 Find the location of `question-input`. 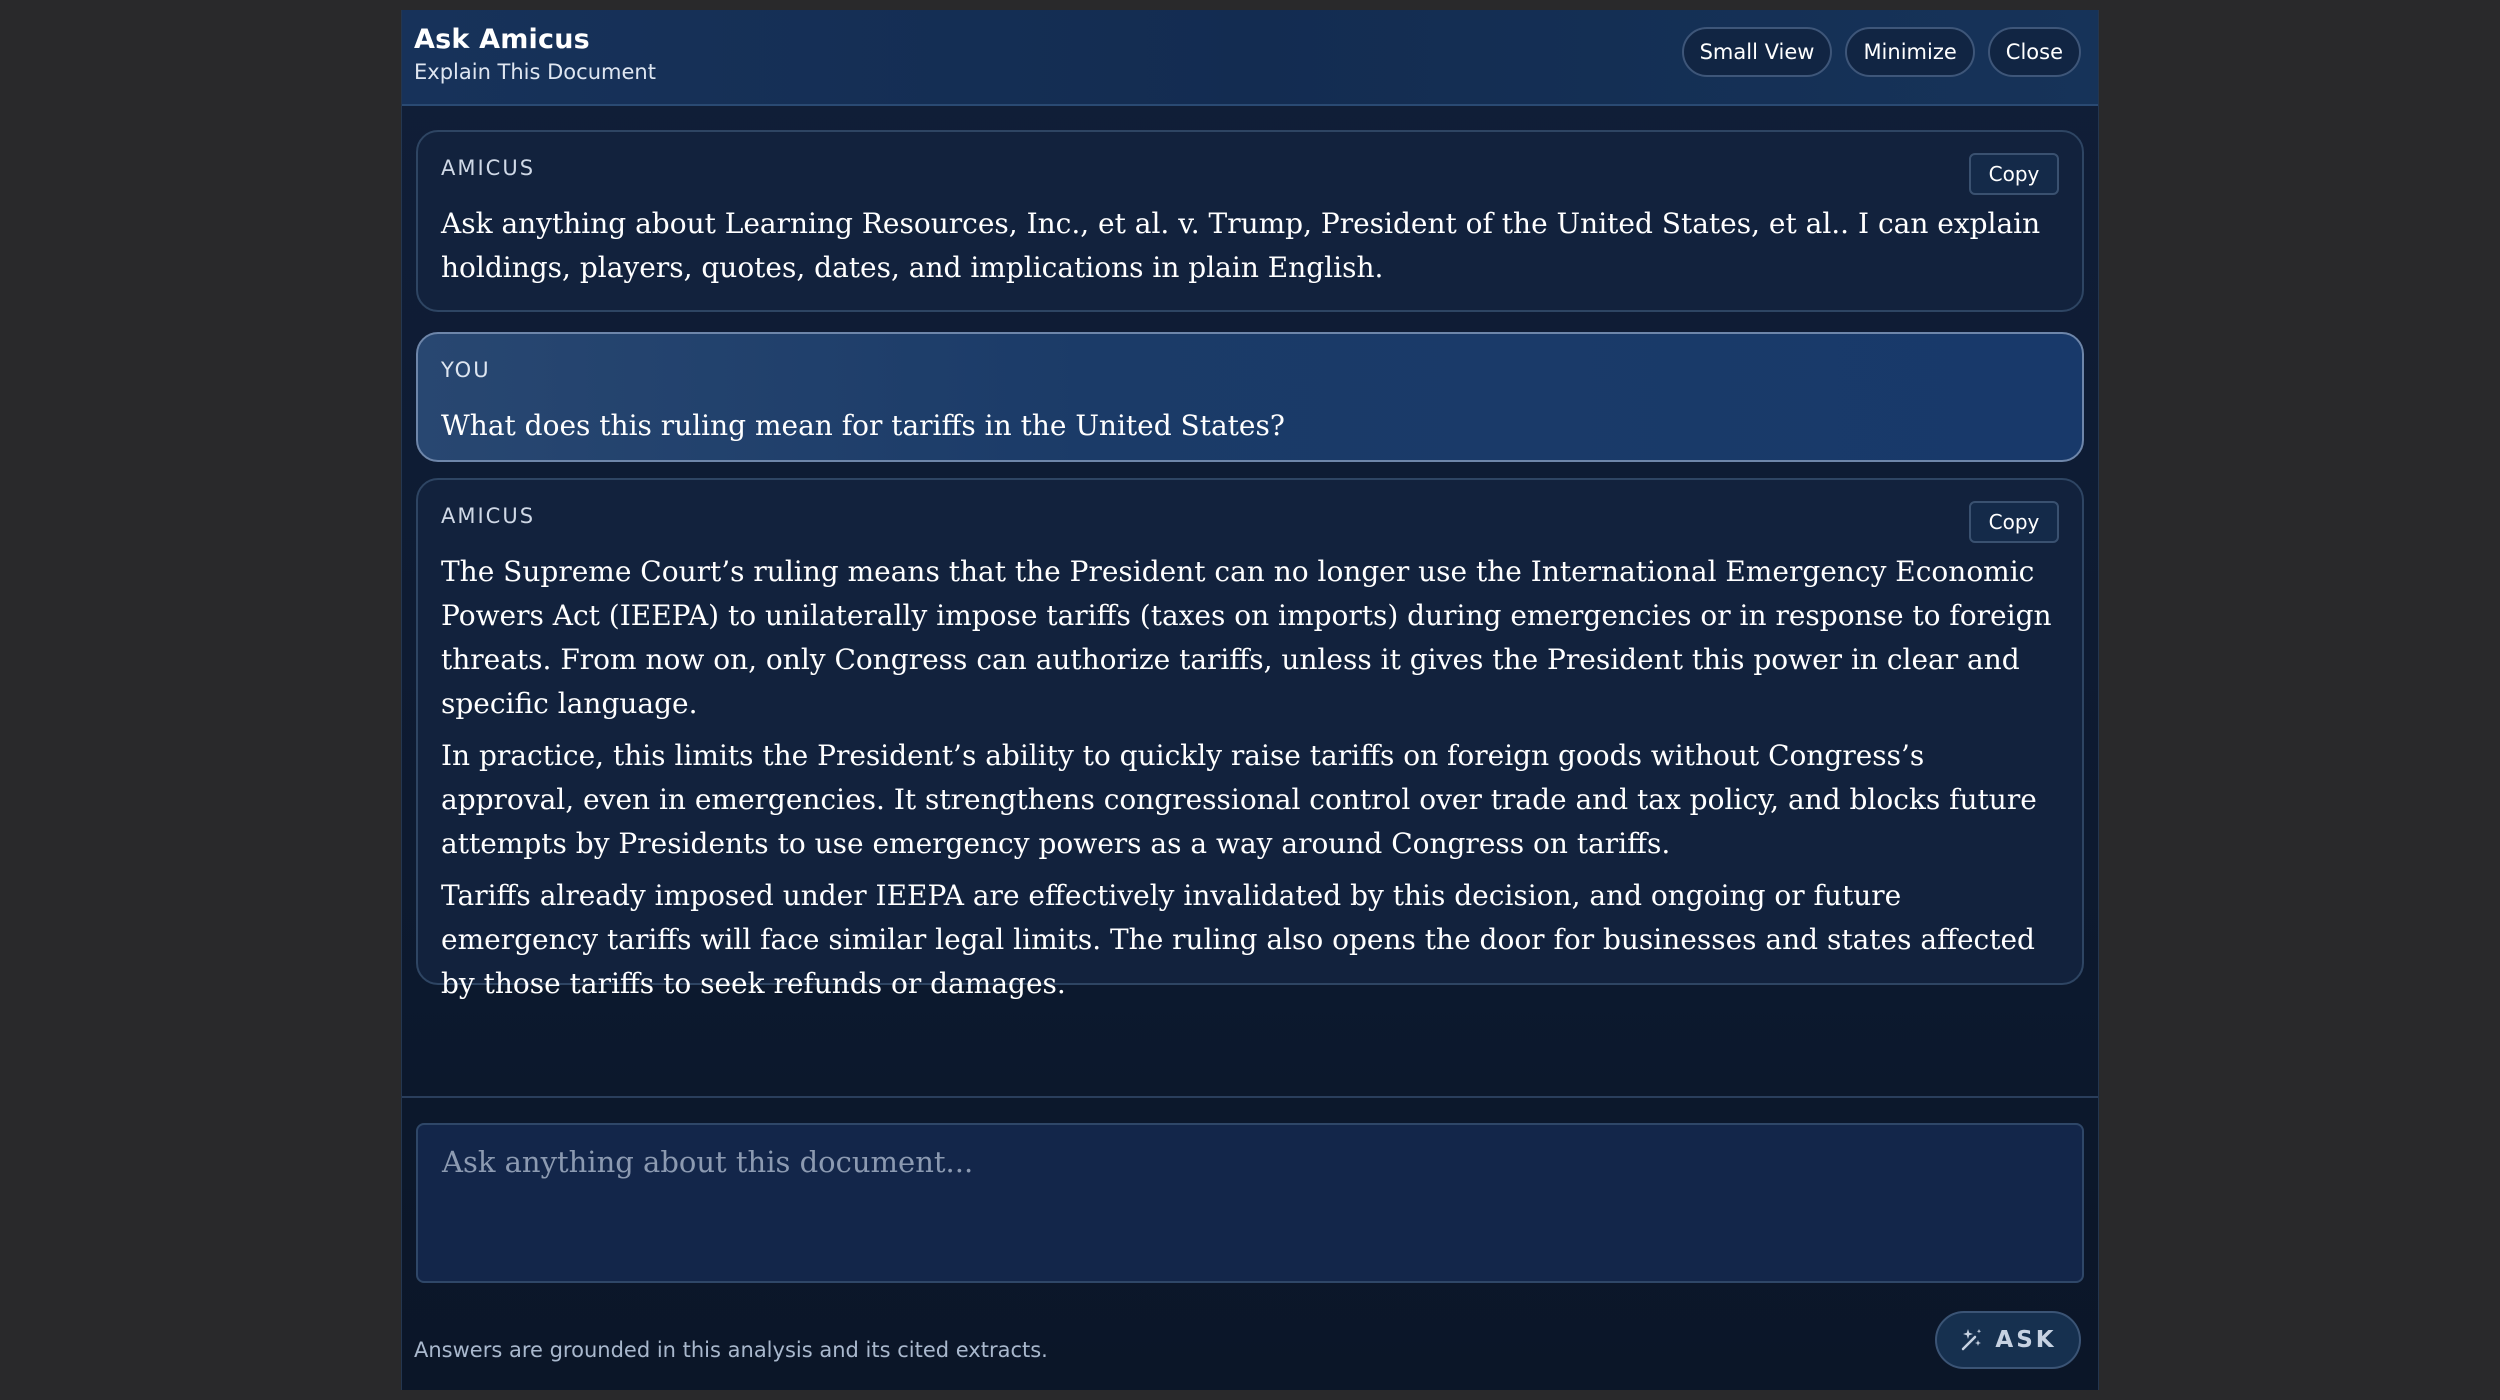

question-input is located at coordinates (1250, 1203).